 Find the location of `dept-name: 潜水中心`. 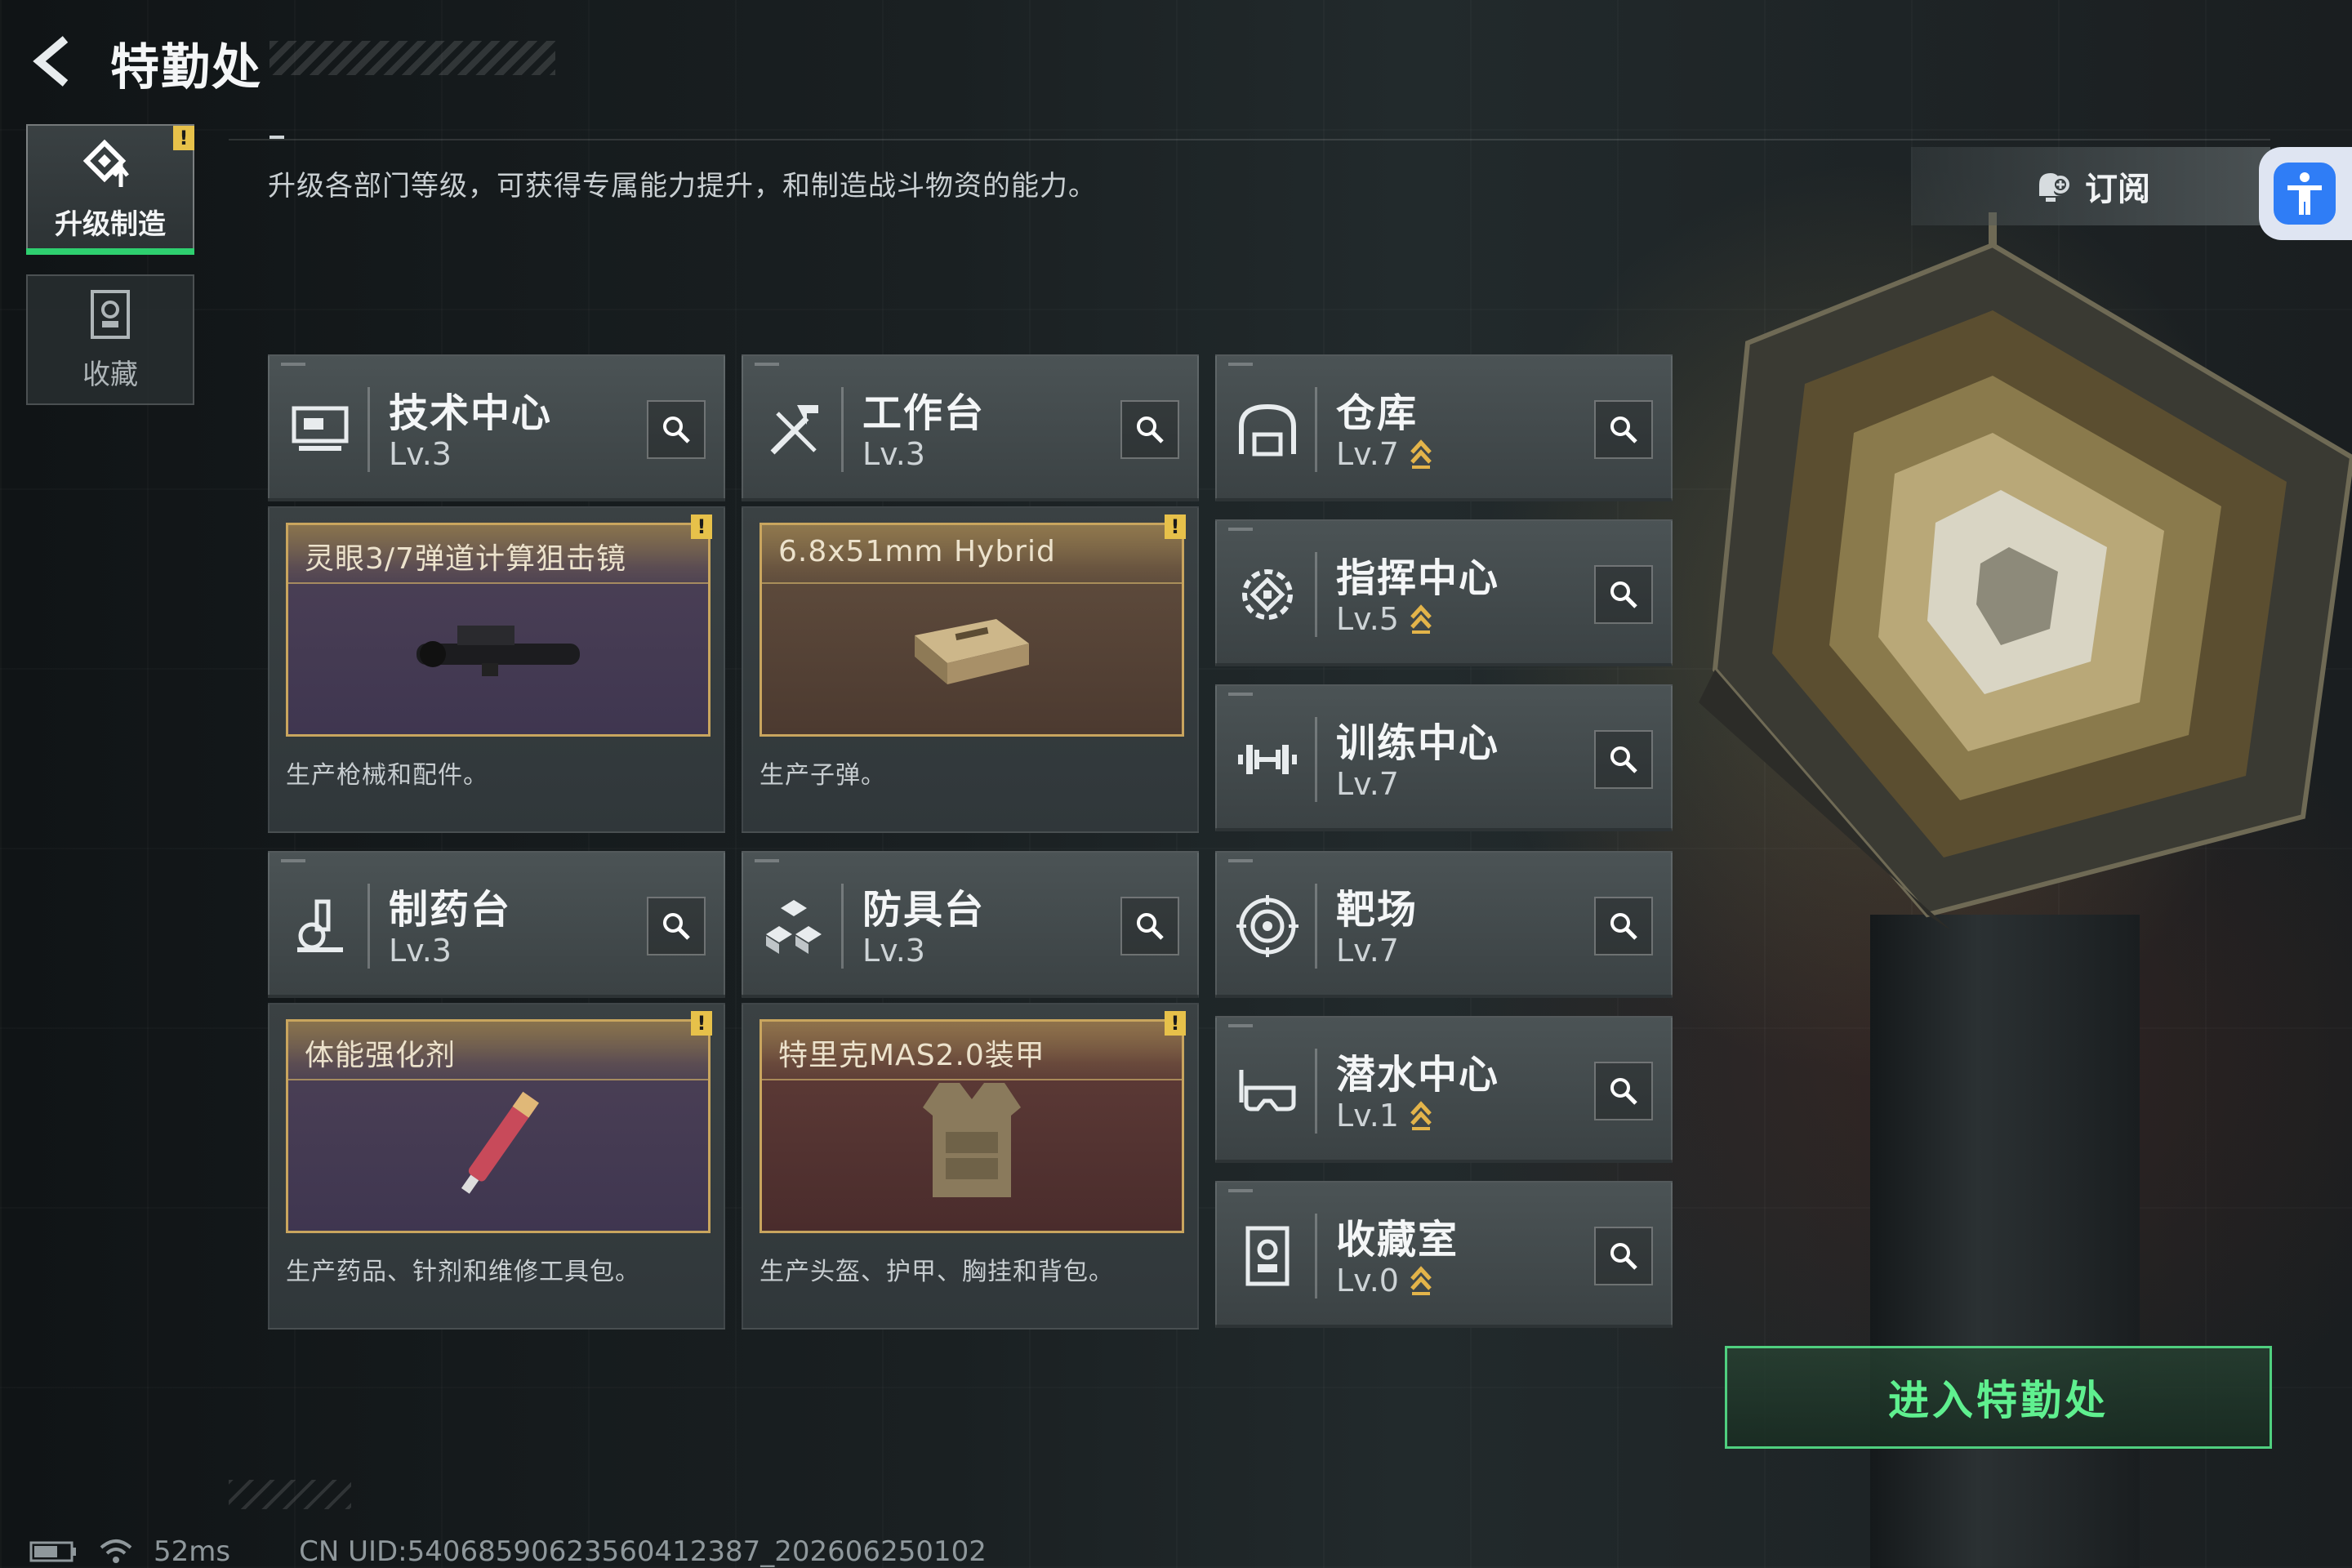

dept-name: 潜水中心 is located at coordinates (1418, 1075).